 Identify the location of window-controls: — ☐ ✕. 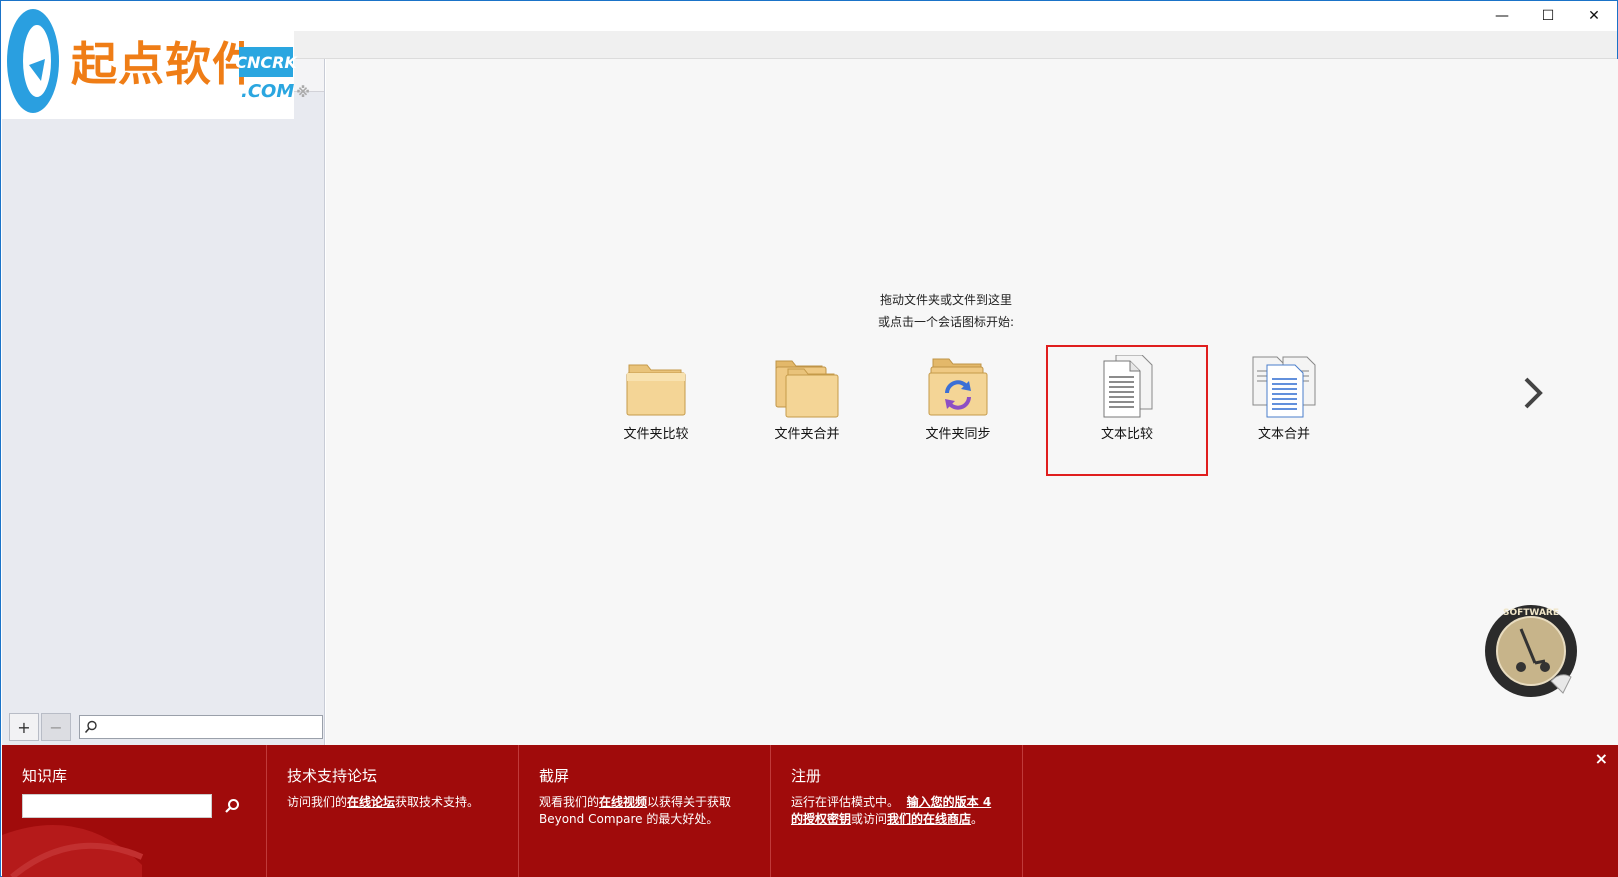
(1548, 16).